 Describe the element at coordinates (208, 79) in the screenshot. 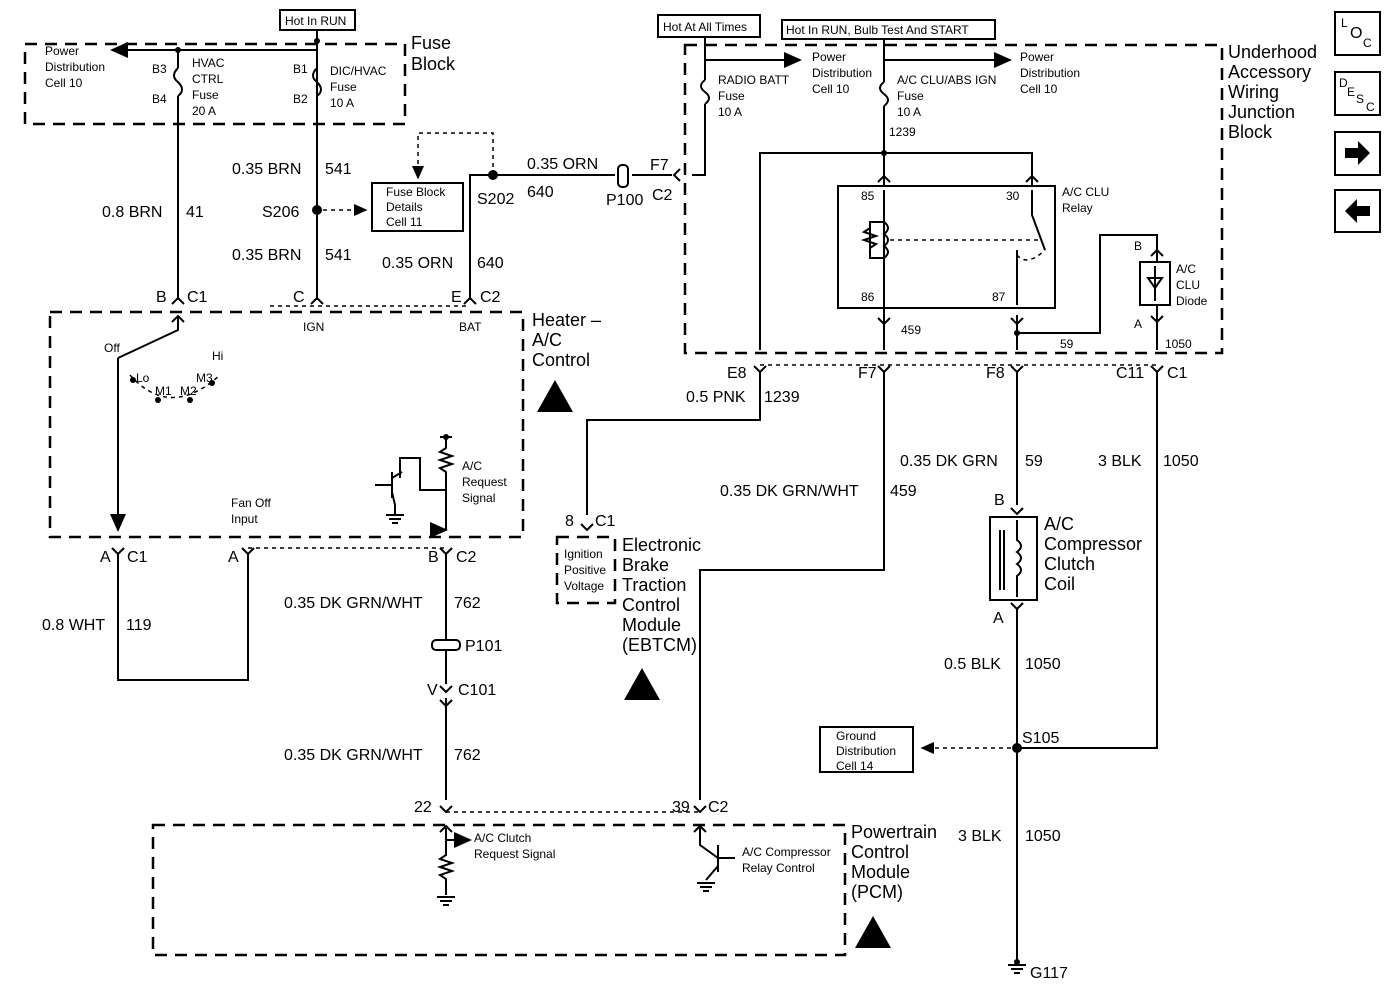

I see `hvac-fuse-label: CTRL` at that location.